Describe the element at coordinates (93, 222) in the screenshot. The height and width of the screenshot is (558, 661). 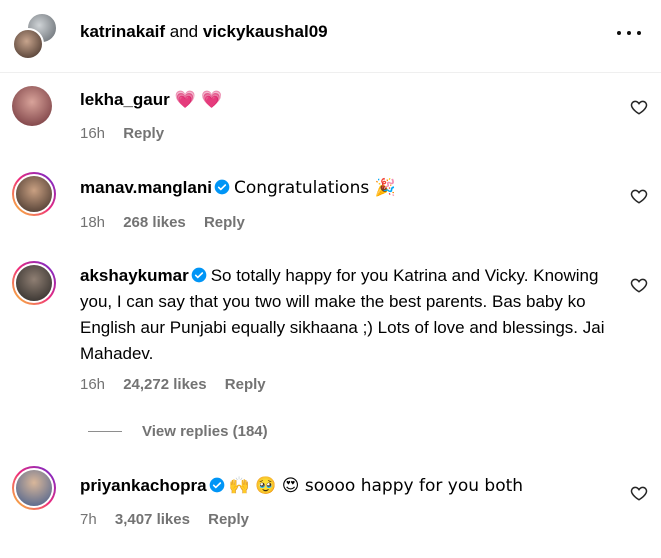
I see `timestamp: 18h` at that location.